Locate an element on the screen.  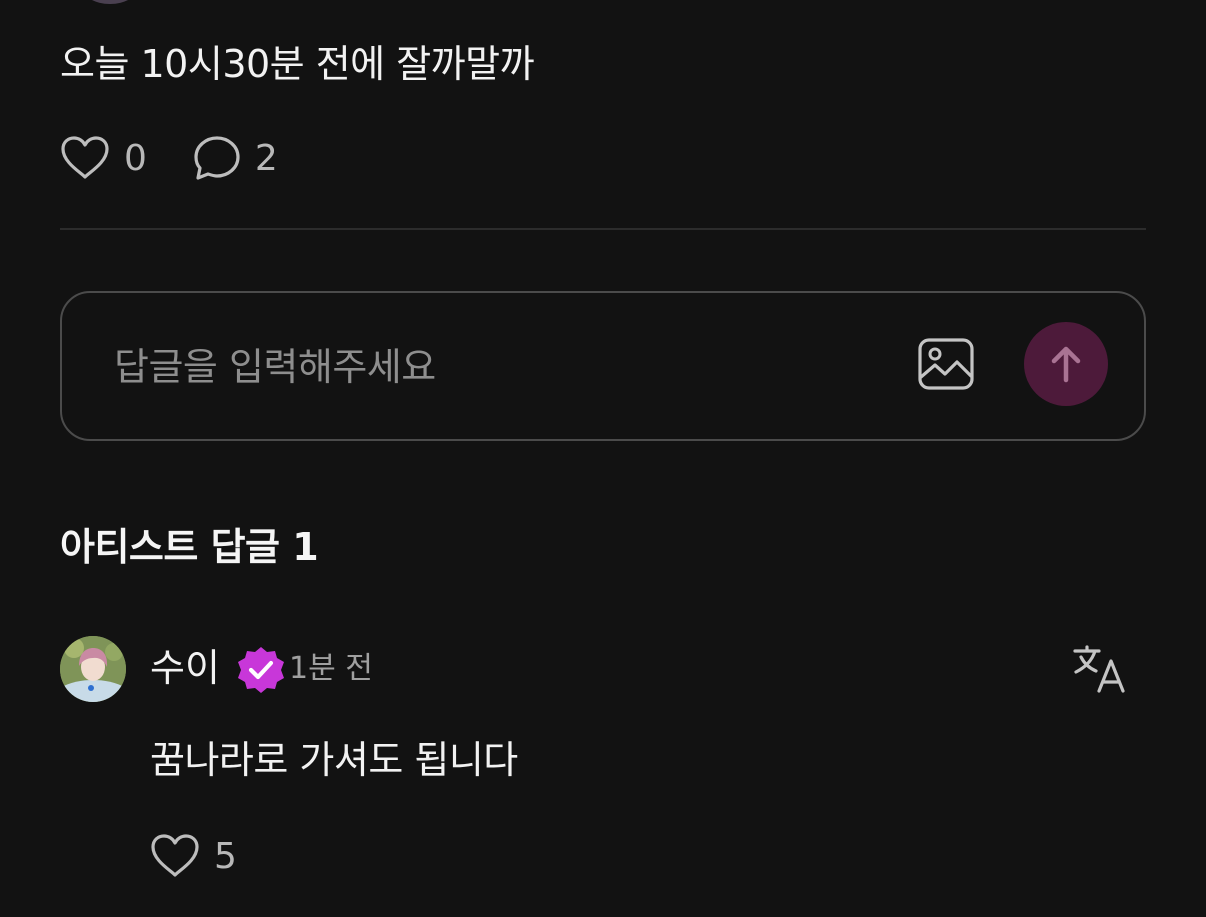
comment-count: 2 is located at coordinates (266, 158).